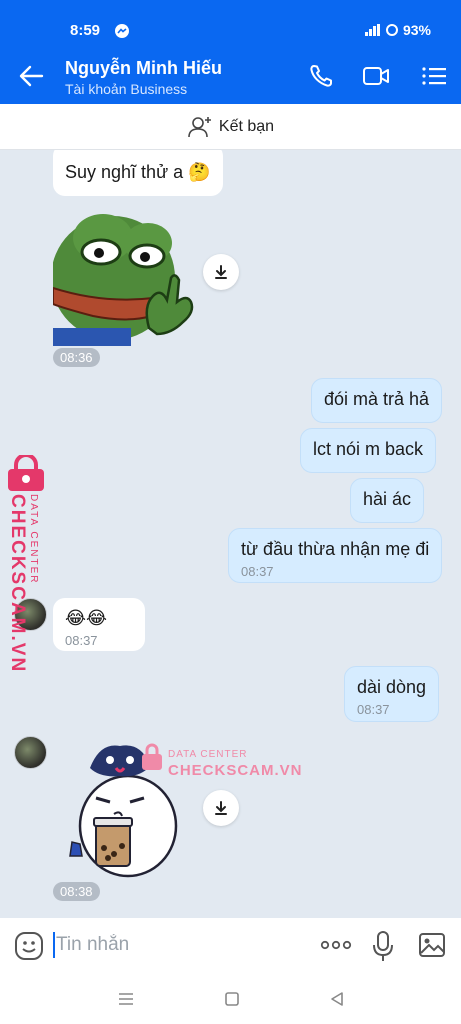  I want to click on contact-account-type: Tài khoản Business, so click(126, 89).